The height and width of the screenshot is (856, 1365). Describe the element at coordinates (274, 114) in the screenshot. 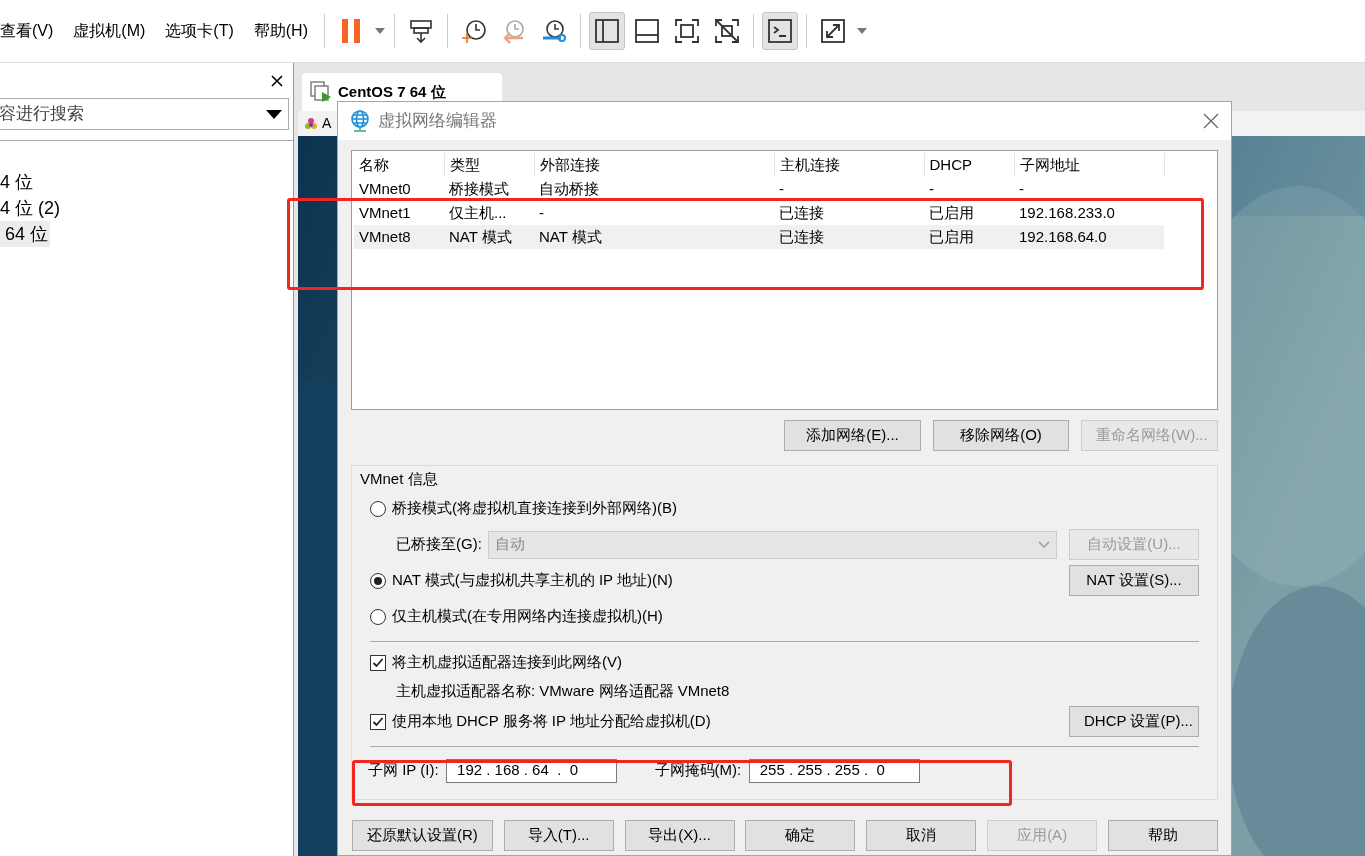

I see `dropdown-arrow-icon` at that location.